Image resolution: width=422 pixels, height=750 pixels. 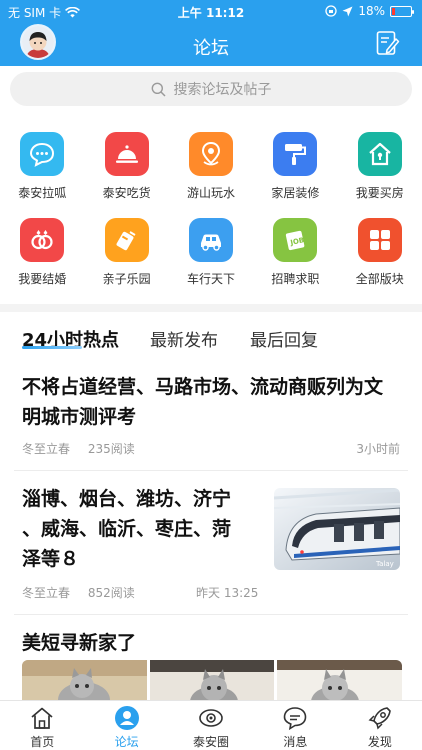 I want to click on tabbar-label: 消息, so click(x=295, y=742).